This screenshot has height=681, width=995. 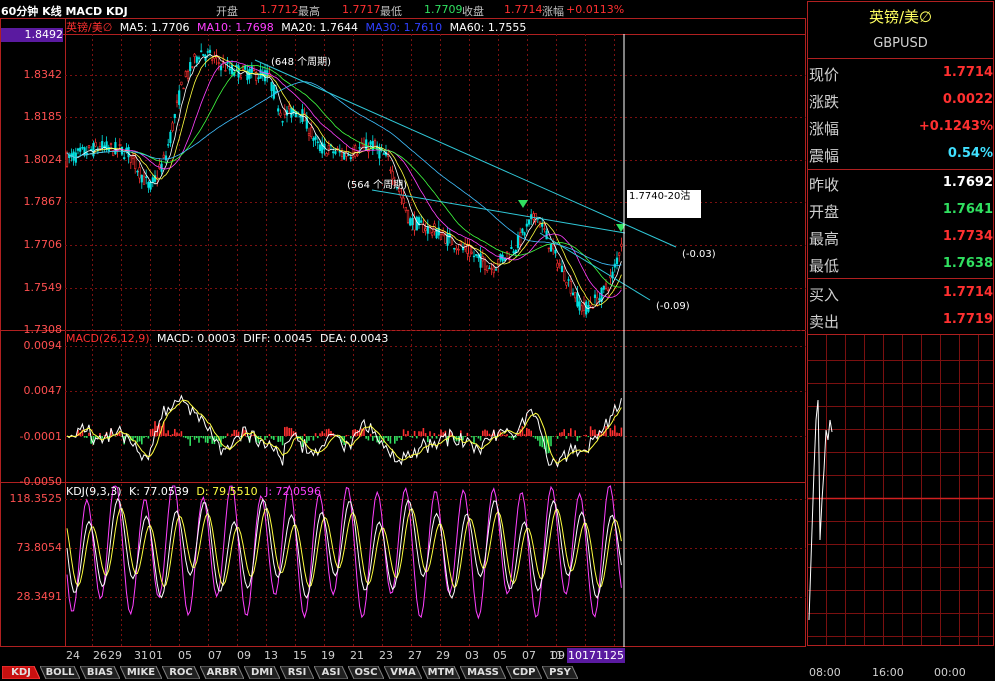 What do you see at coordinates (524, 672) in the screenshot?
I see `tab-cdp: CDP` at bounding box center [524, 672].